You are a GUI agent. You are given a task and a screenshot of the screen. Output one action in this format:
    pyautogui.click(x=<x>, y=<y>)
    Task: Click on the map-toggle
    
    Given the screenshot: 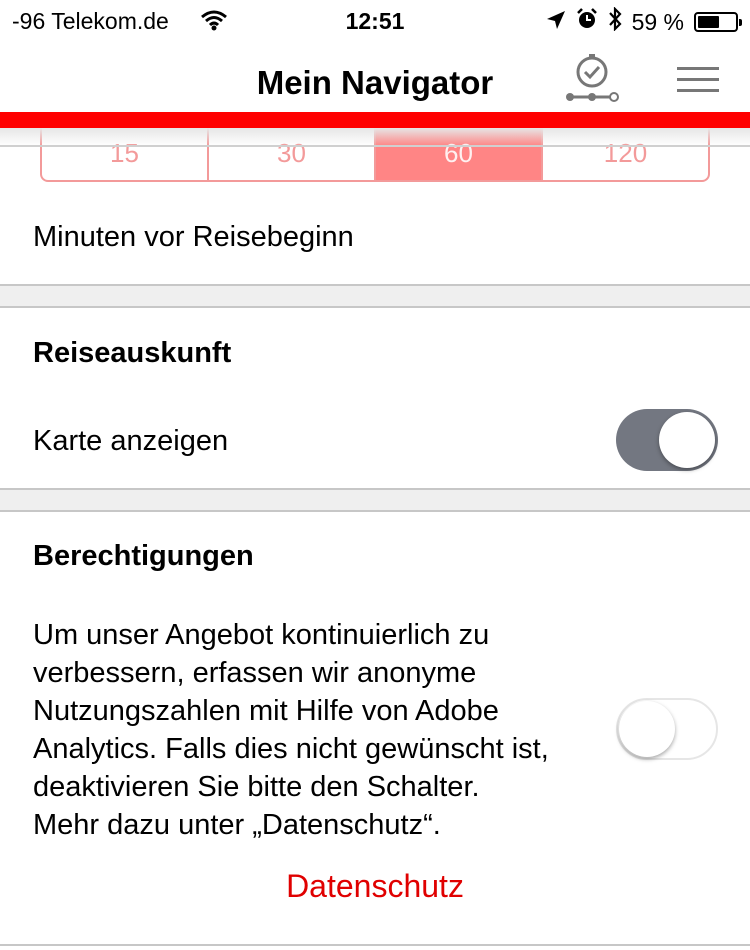 What is the action you would take?
    pyautogui.click(x=667, y=440)
    